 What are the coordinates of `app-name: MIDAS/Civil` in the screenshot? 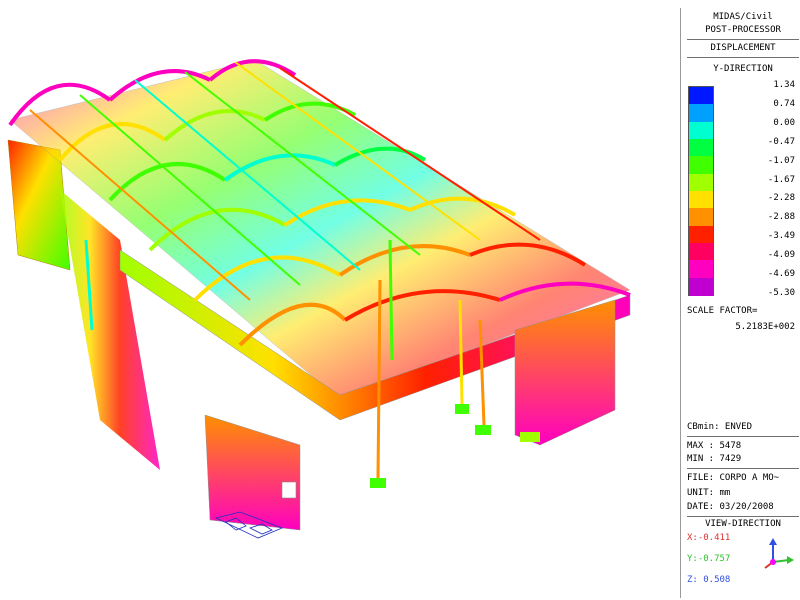 It's located at (743, 17).